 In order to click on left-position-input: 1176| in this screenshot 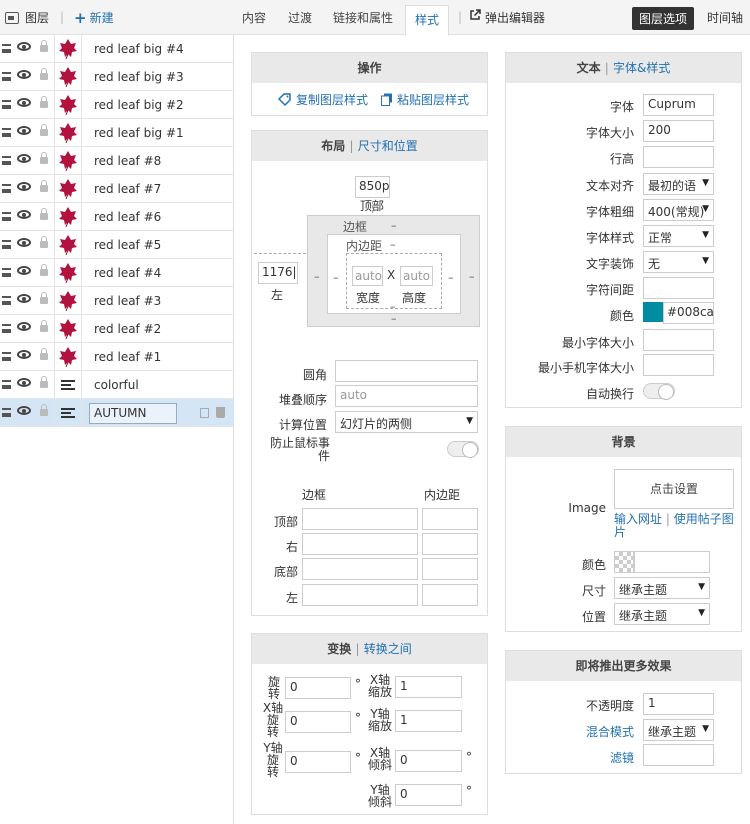, I will do `click(278, 273)`.